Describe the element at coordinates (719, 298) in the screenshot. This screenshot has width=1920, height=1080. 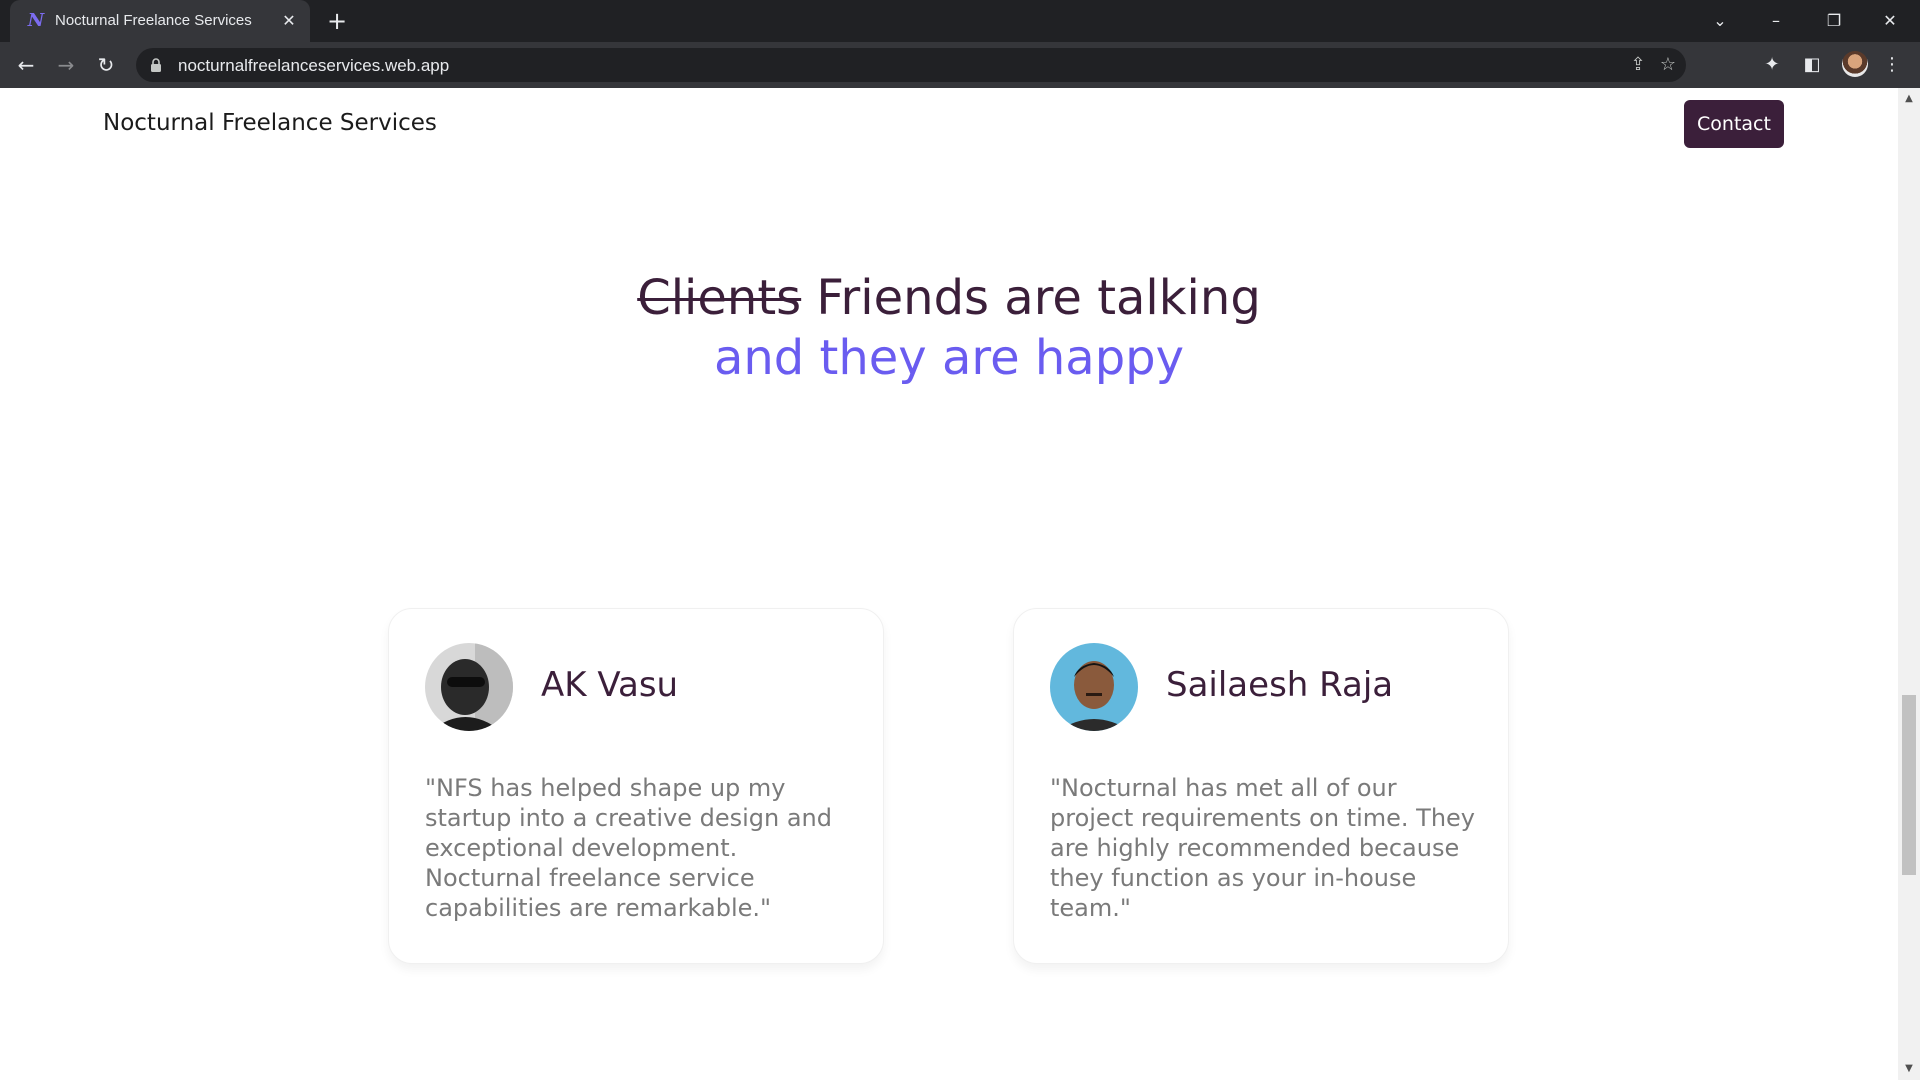
I see `struck-word: Clients` at that location.